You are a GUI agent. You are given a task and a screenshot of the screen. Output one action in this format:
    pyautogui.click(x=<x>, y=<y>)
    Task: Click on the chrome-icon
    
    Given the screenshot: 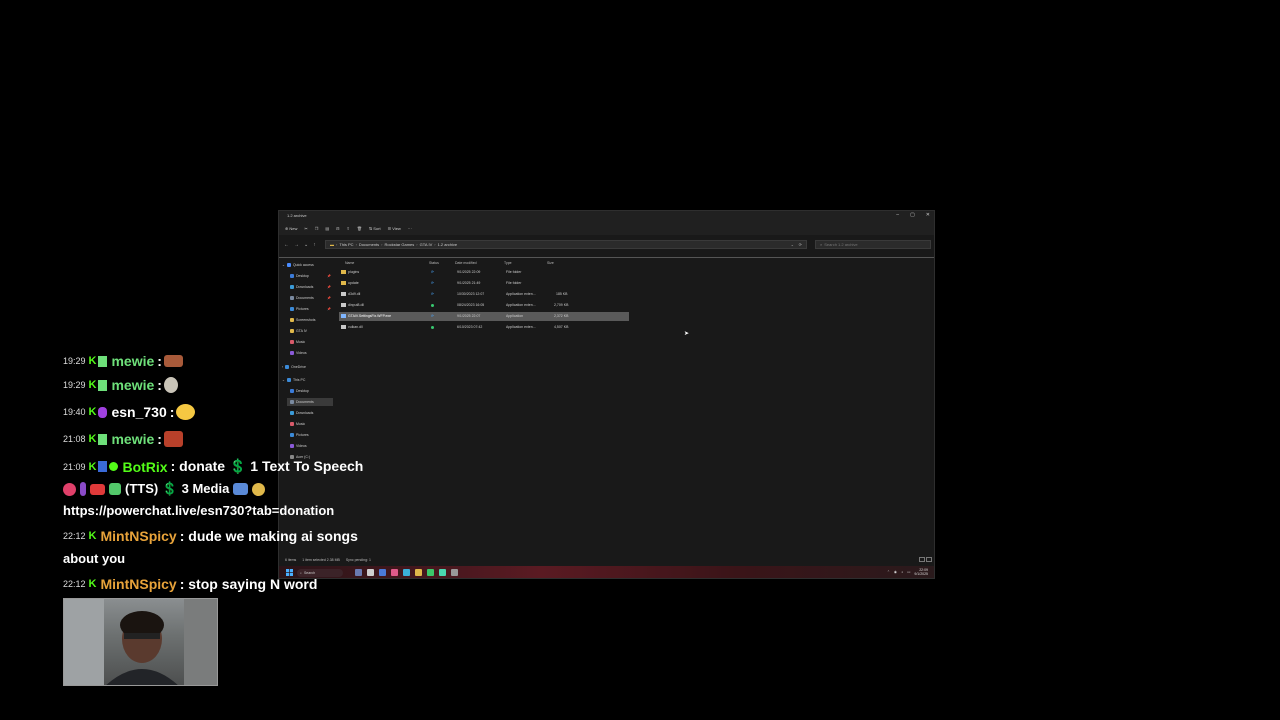 What is the action you would take?
    pyautogui.click(x=430, y=572)
    